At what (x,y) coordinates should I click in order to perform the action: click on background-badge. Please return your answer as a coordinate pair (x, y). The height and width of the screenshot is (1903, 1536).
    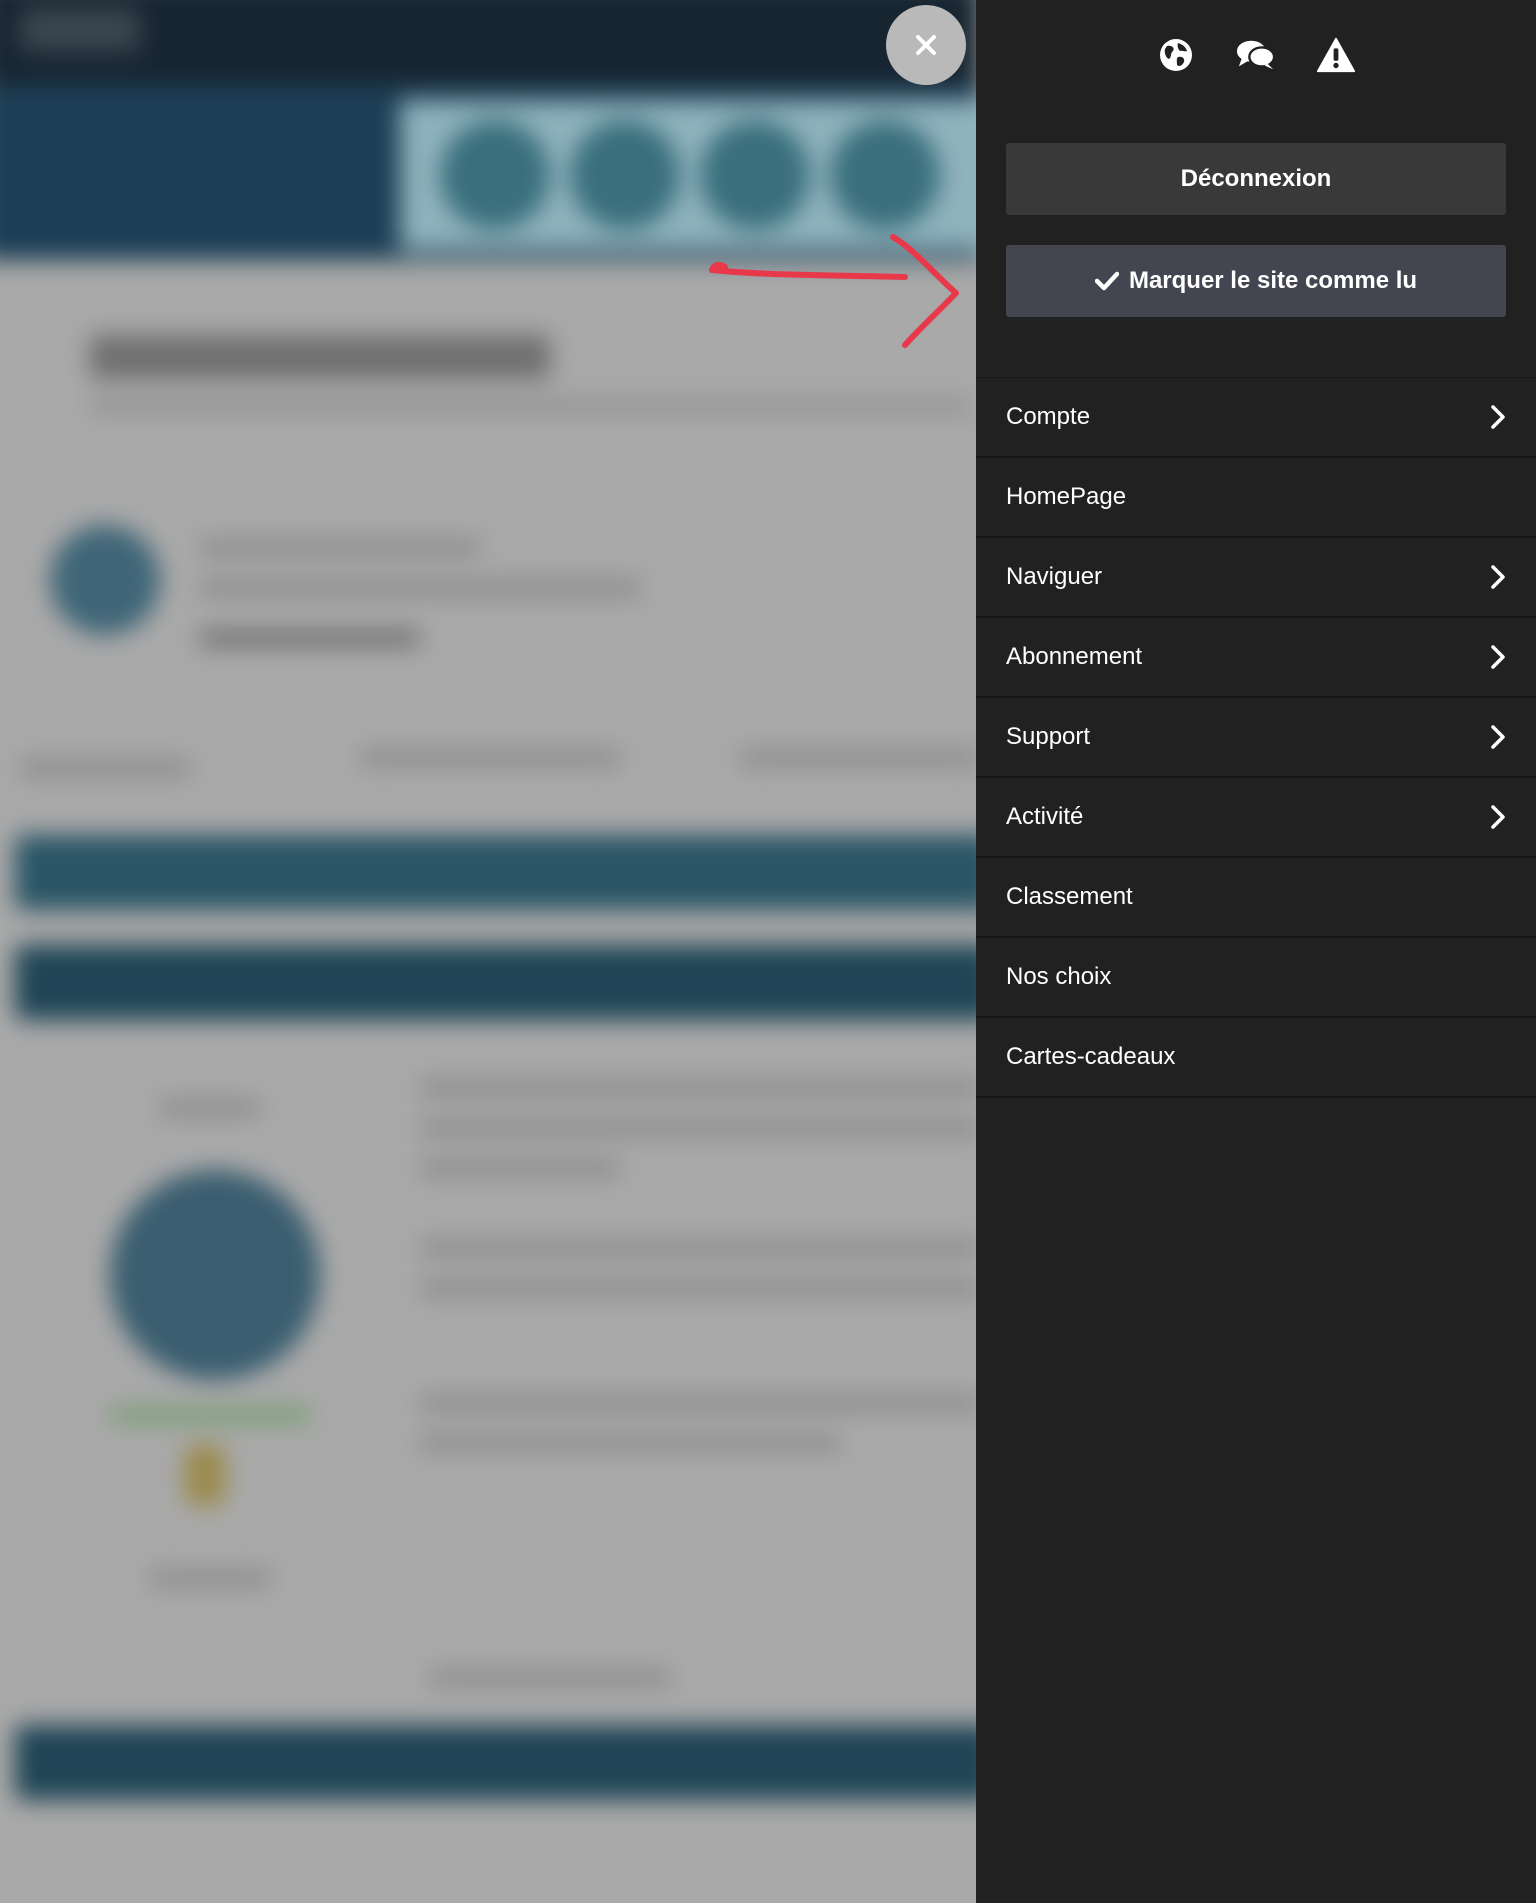
    Looking at the image, I should click on (205, 1475).